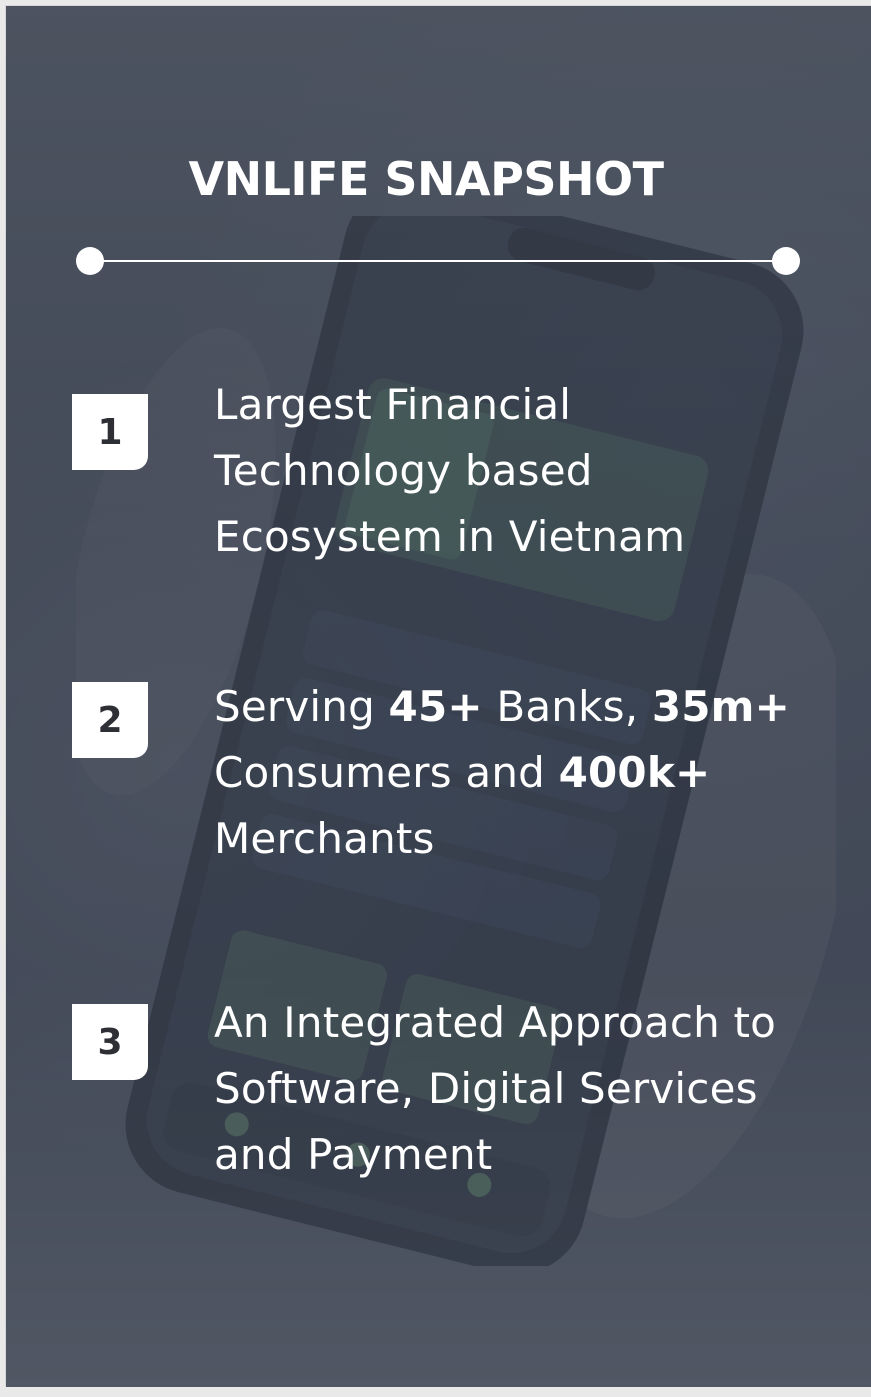 The height and width of the screenshot is (1397, 871). I want to click on text-plain: Serving, so click(301, 706).